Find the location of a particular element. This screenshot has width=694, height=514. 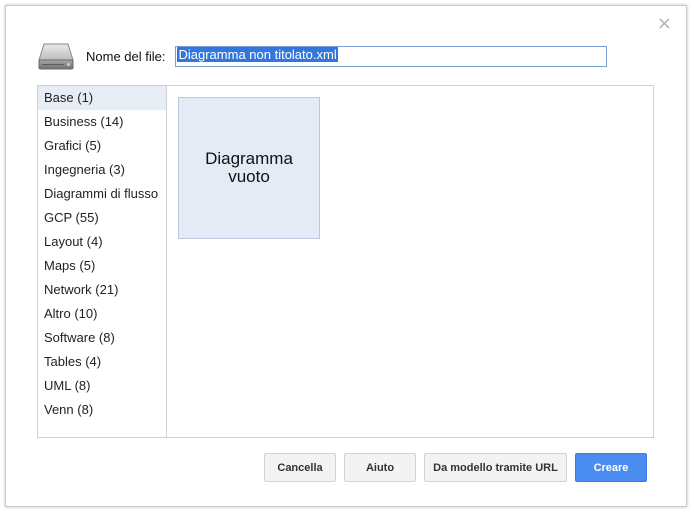

category-item-software: Software (8) is located at coordinates (102, 338).